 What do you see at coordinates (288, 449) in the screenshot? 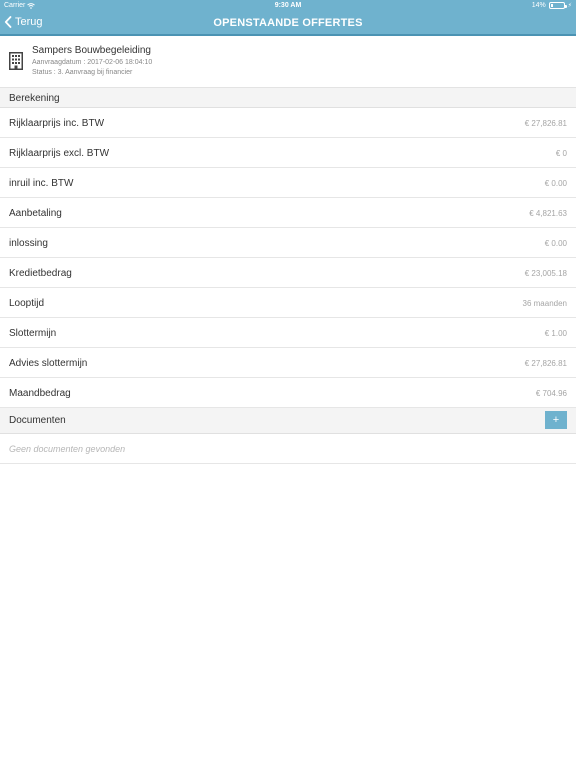
I see `documents-empty-state: Geen documenten gevonden` at bounding box center [288, 449].